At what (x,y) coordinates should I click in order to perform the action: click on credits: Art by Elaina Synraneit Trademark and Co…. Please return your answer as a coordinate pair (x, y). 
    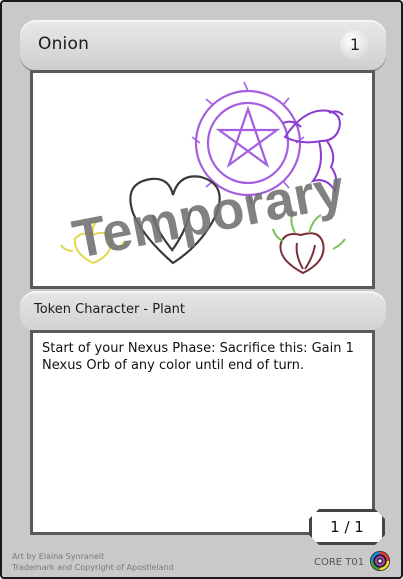
    Looking at the image, I should click on (93, 562).